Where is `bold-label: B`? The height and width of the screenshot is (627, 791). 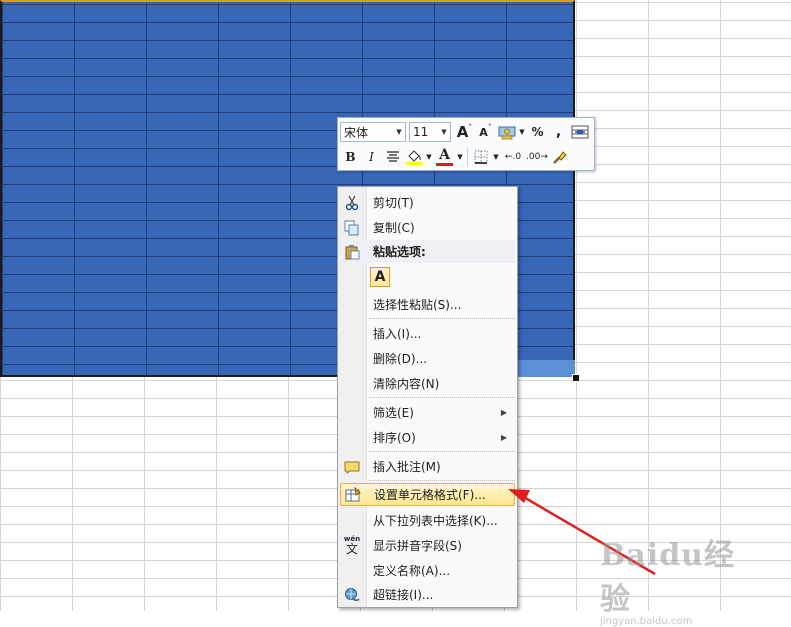
bold-label: B is located at coordinates (350, 157).